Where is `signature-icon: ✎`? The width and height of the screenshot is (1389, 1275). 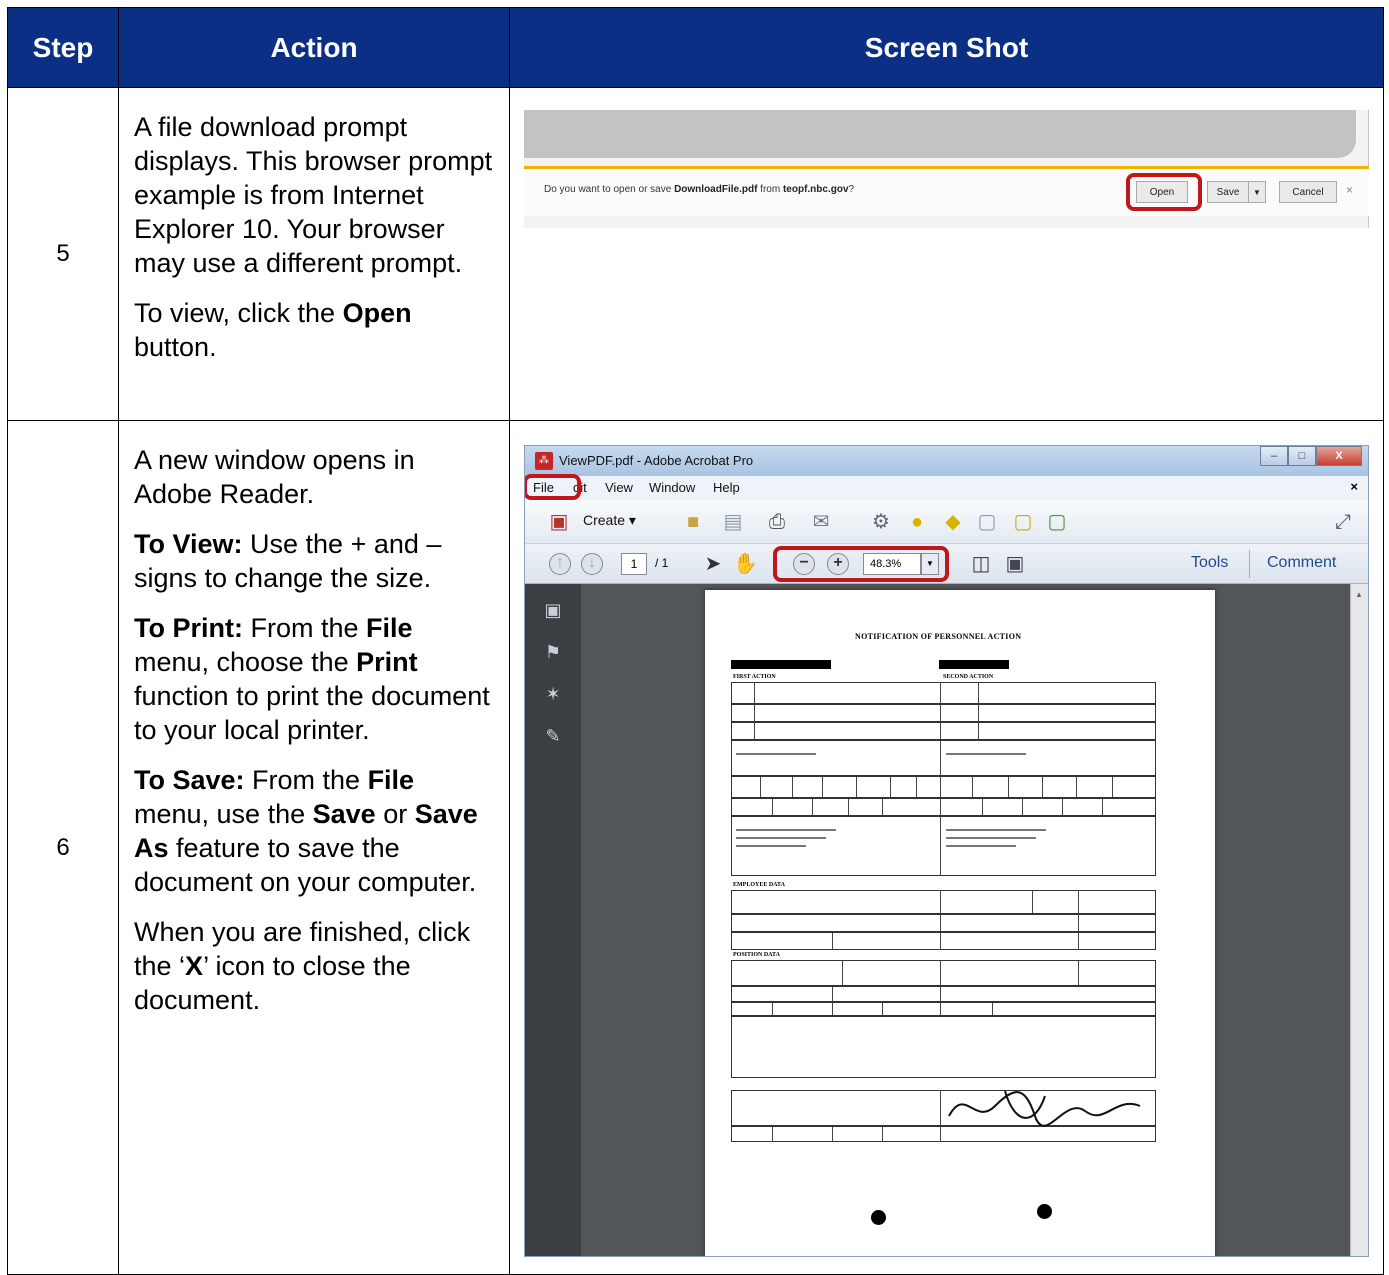
signature-icon: ✎ is located at coordinates (553, 736).